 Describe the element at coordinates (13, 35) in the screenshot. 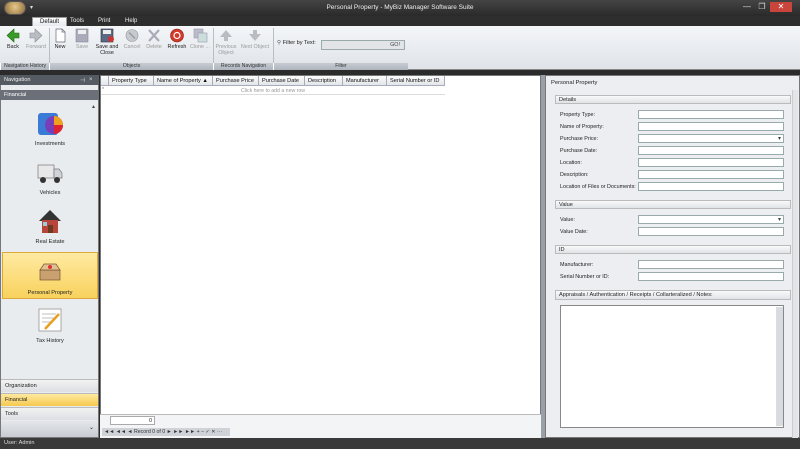

I see `back-arrow-icon` at that location.